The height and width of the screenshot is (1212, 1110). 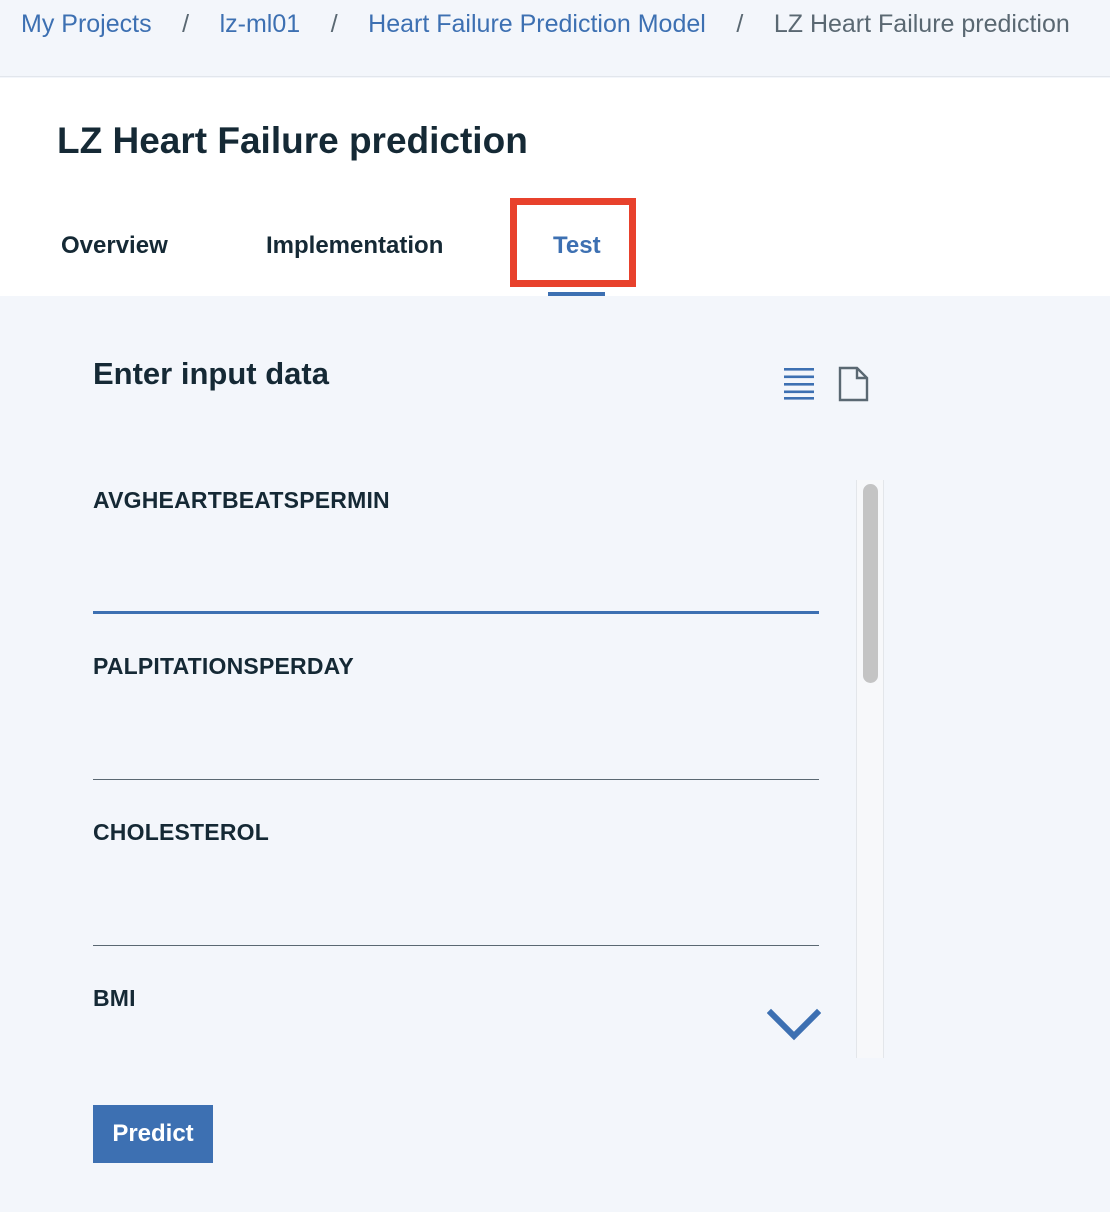 I want to click on page-title: LZ Heart Failure prediction, so click(x=292, y=140).